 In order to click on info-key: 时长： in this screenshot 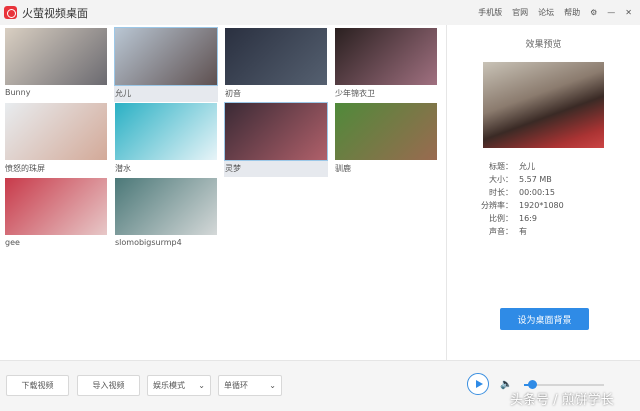, I will do `click(501, 192)`.